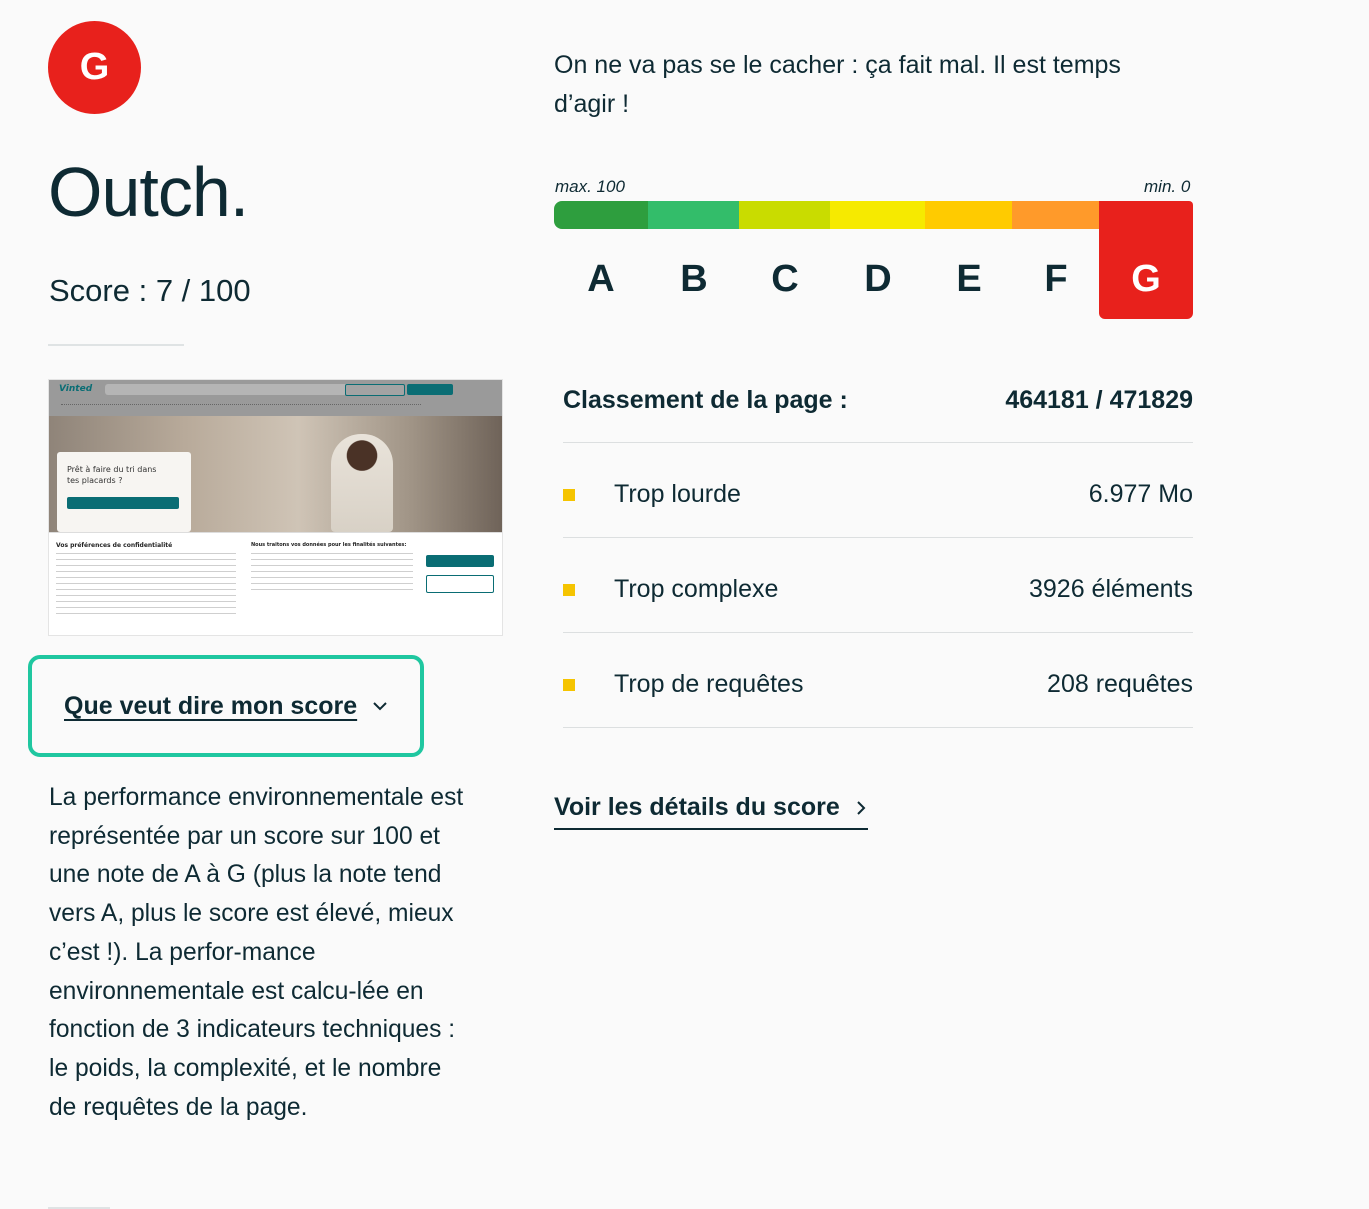 Image resolution: width=1369 pixels, height=1209 pixels. What do you see at coordinates (1140, 494) in the screenshot?
I see `metric-value-weight: 6.977 Mo` at bounding box center [1140, 494].